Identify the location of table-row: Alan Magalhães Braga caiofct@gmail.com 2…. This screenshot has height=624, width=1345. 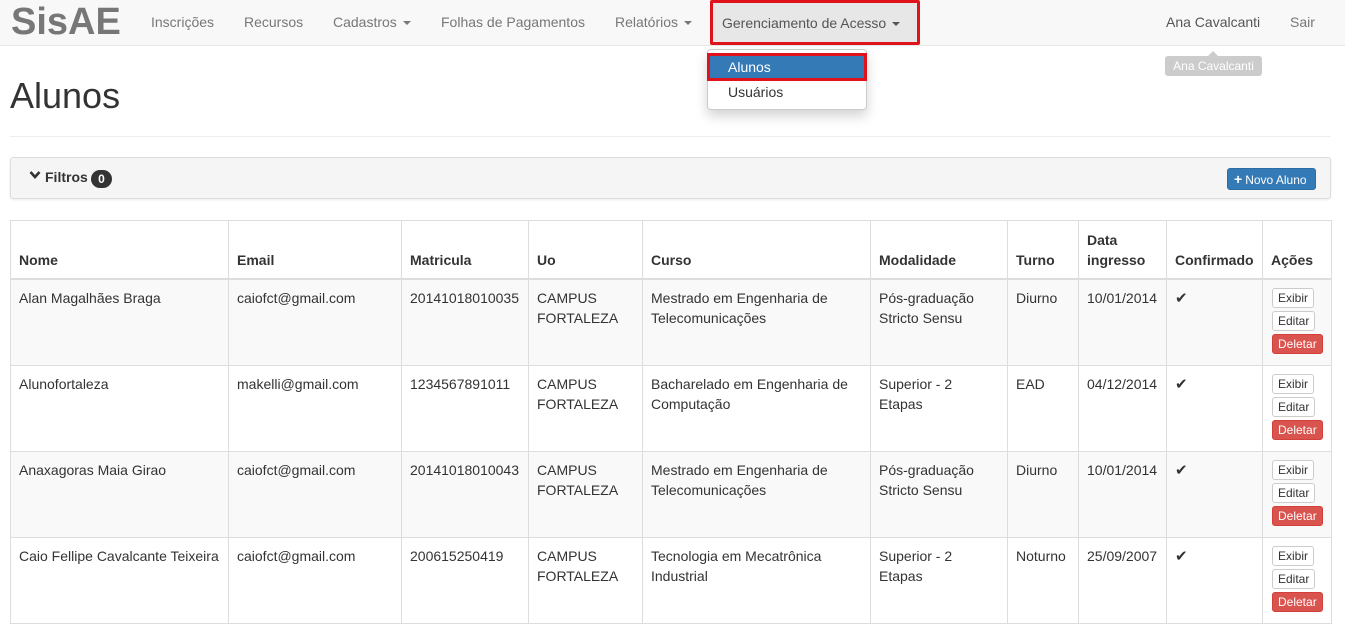
(671, 322).